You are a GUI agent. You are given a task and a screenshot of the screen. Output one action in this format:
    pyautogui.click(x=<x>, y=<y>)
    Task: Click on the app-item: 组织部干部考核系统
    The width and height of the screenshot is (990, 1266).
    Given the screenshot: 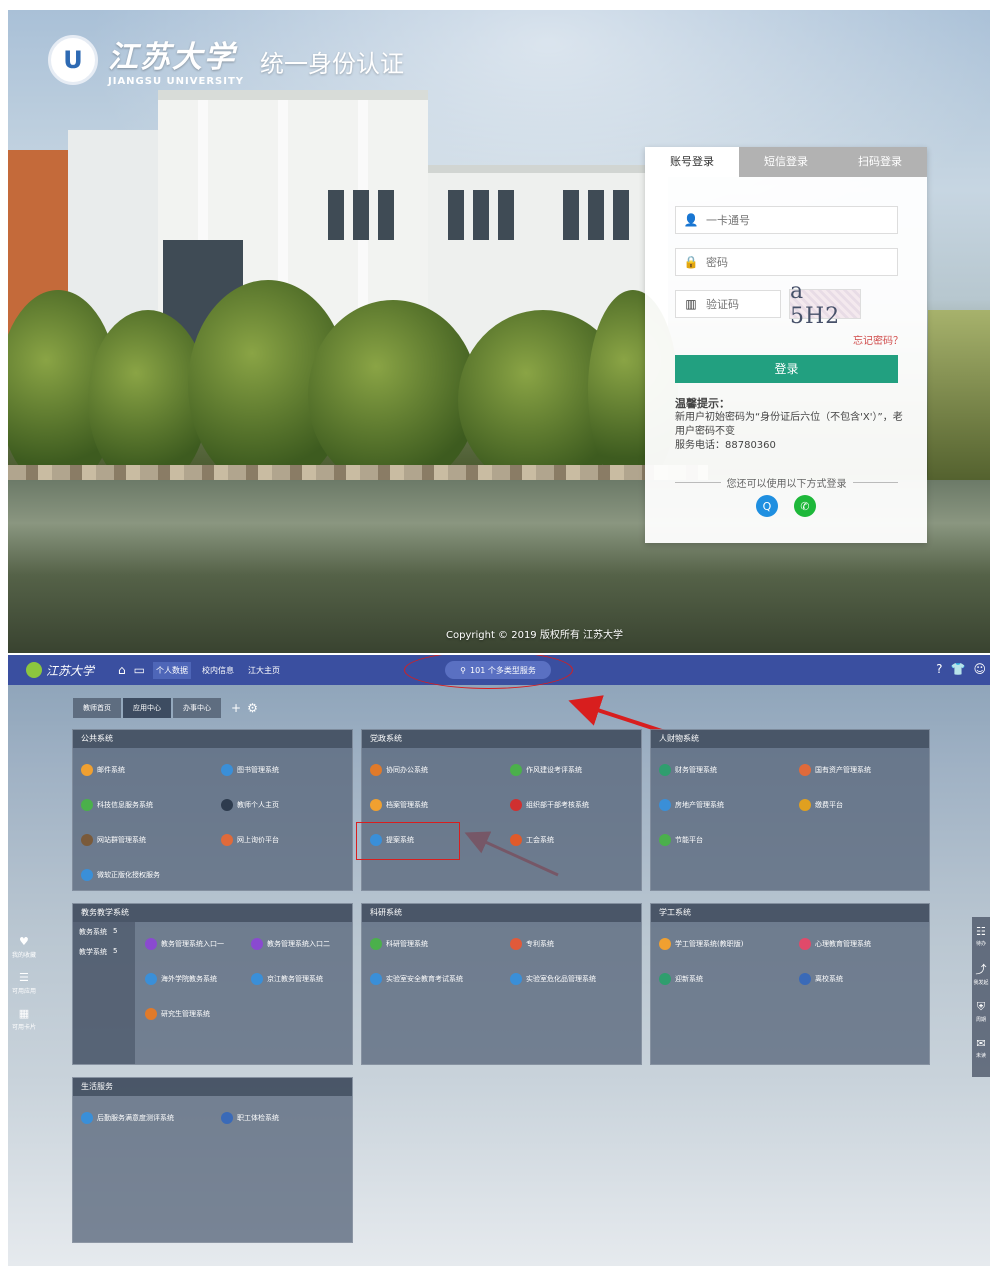 What is the action you would take?
    pyautogui.click(x=549, y=805)
    